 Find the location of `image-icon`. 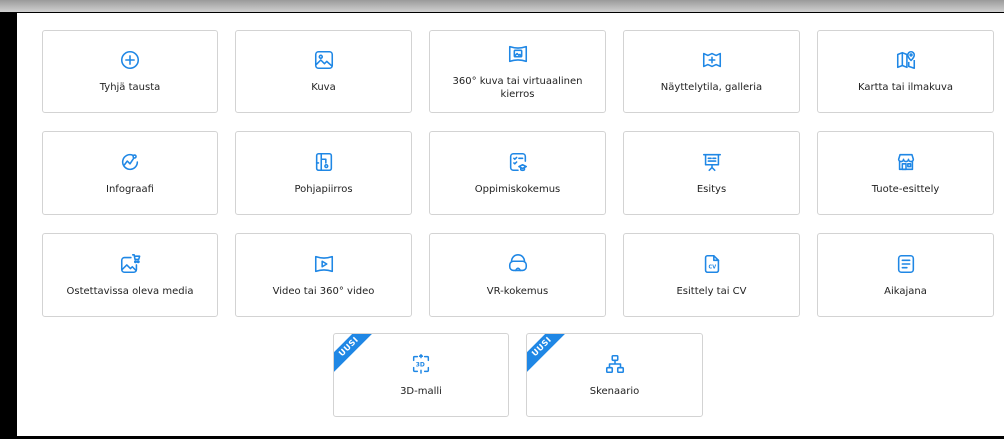

image-icon is located at coordinates (324, 60).